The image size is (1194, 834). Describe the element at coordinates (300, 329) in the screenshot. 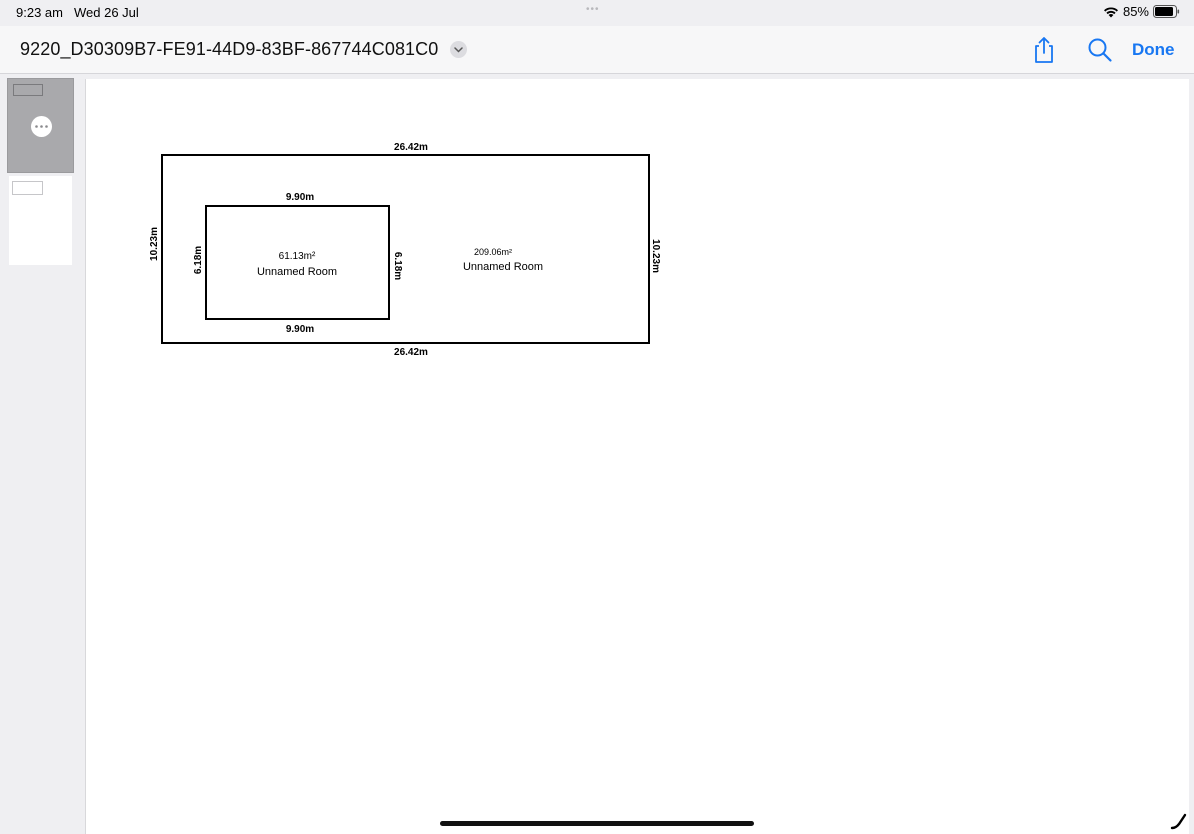

I see `inner-bottom-dimension: 9.90m` at that location.